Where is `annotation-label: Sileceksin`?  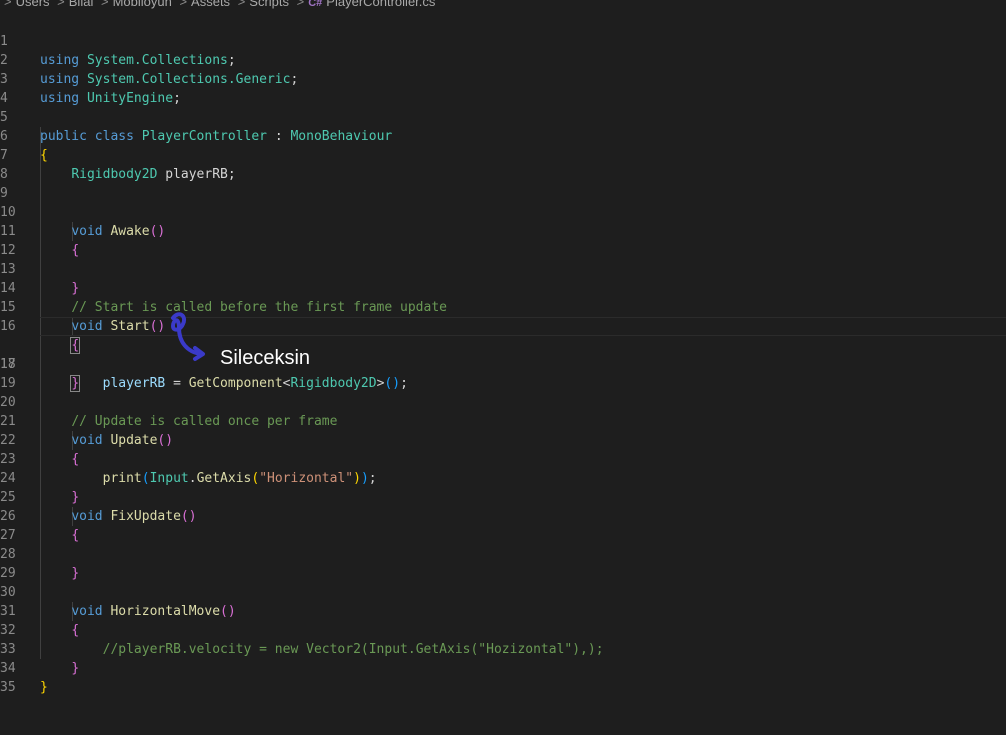 annotation-label: Sileceksin is located at coordinates (265, 358).